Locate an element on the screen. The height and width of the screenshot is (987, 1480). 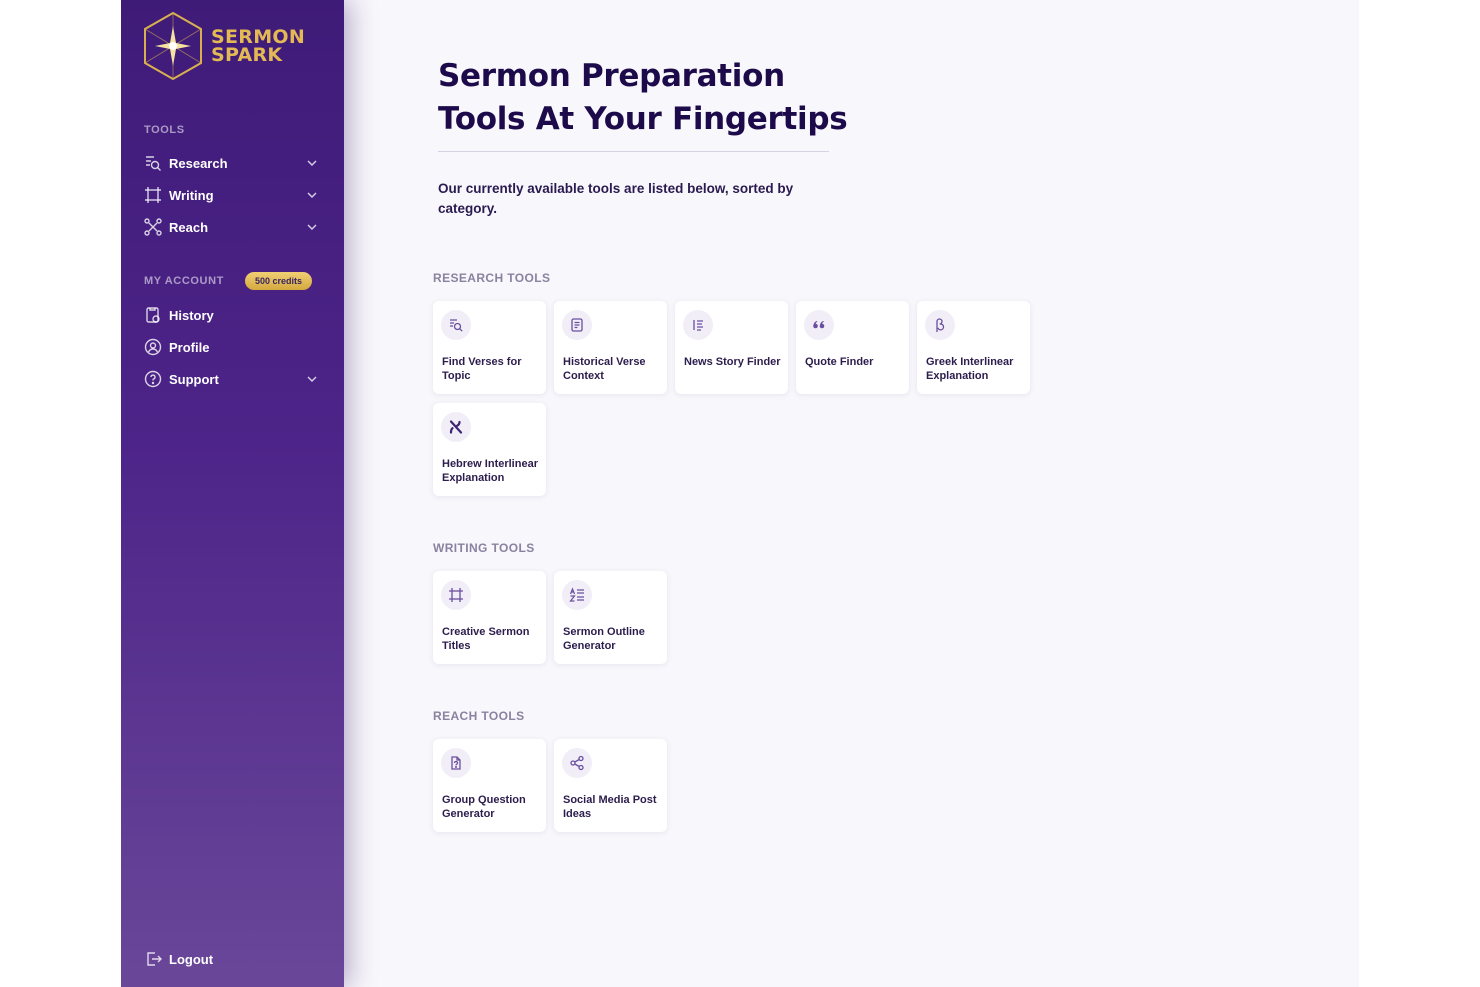
tool-card-news-story: News Story Finder is located at coordinates (731, 347).